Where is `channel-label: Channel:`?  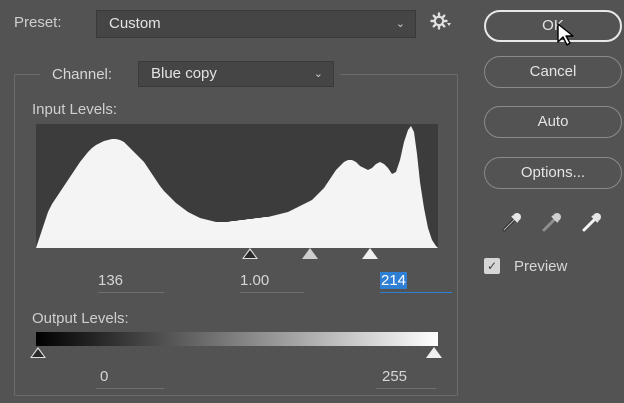 channel-label: Channel: is located at coordinates (82, 74).